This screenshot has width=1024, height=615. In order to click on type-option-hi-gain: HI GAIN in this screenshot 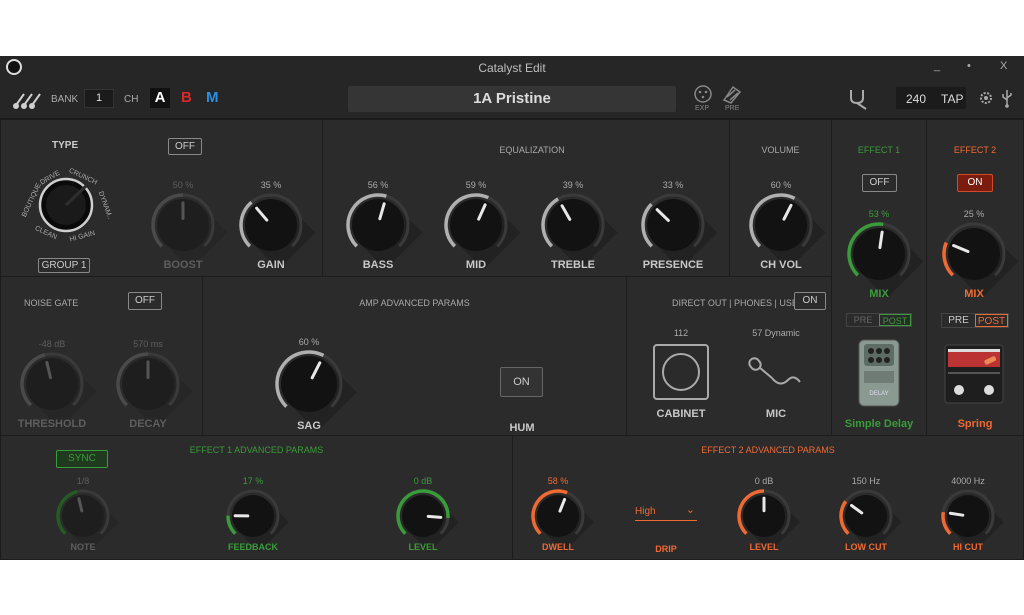, I will do `click(82, 237)`.